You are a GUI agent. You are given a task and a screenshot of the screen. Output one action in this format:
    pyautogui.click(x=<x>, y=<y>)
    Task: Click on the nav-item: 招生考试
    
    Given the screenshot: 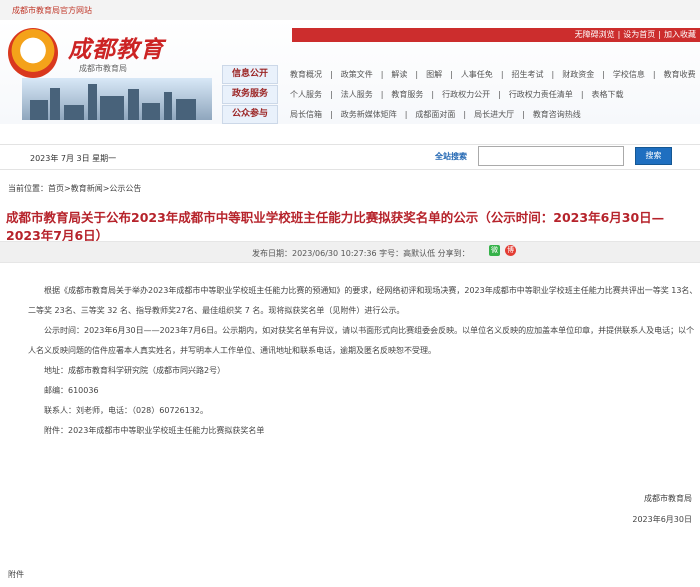 What is the action you would take?
    pyautogui.click(x=528, y=74)
    